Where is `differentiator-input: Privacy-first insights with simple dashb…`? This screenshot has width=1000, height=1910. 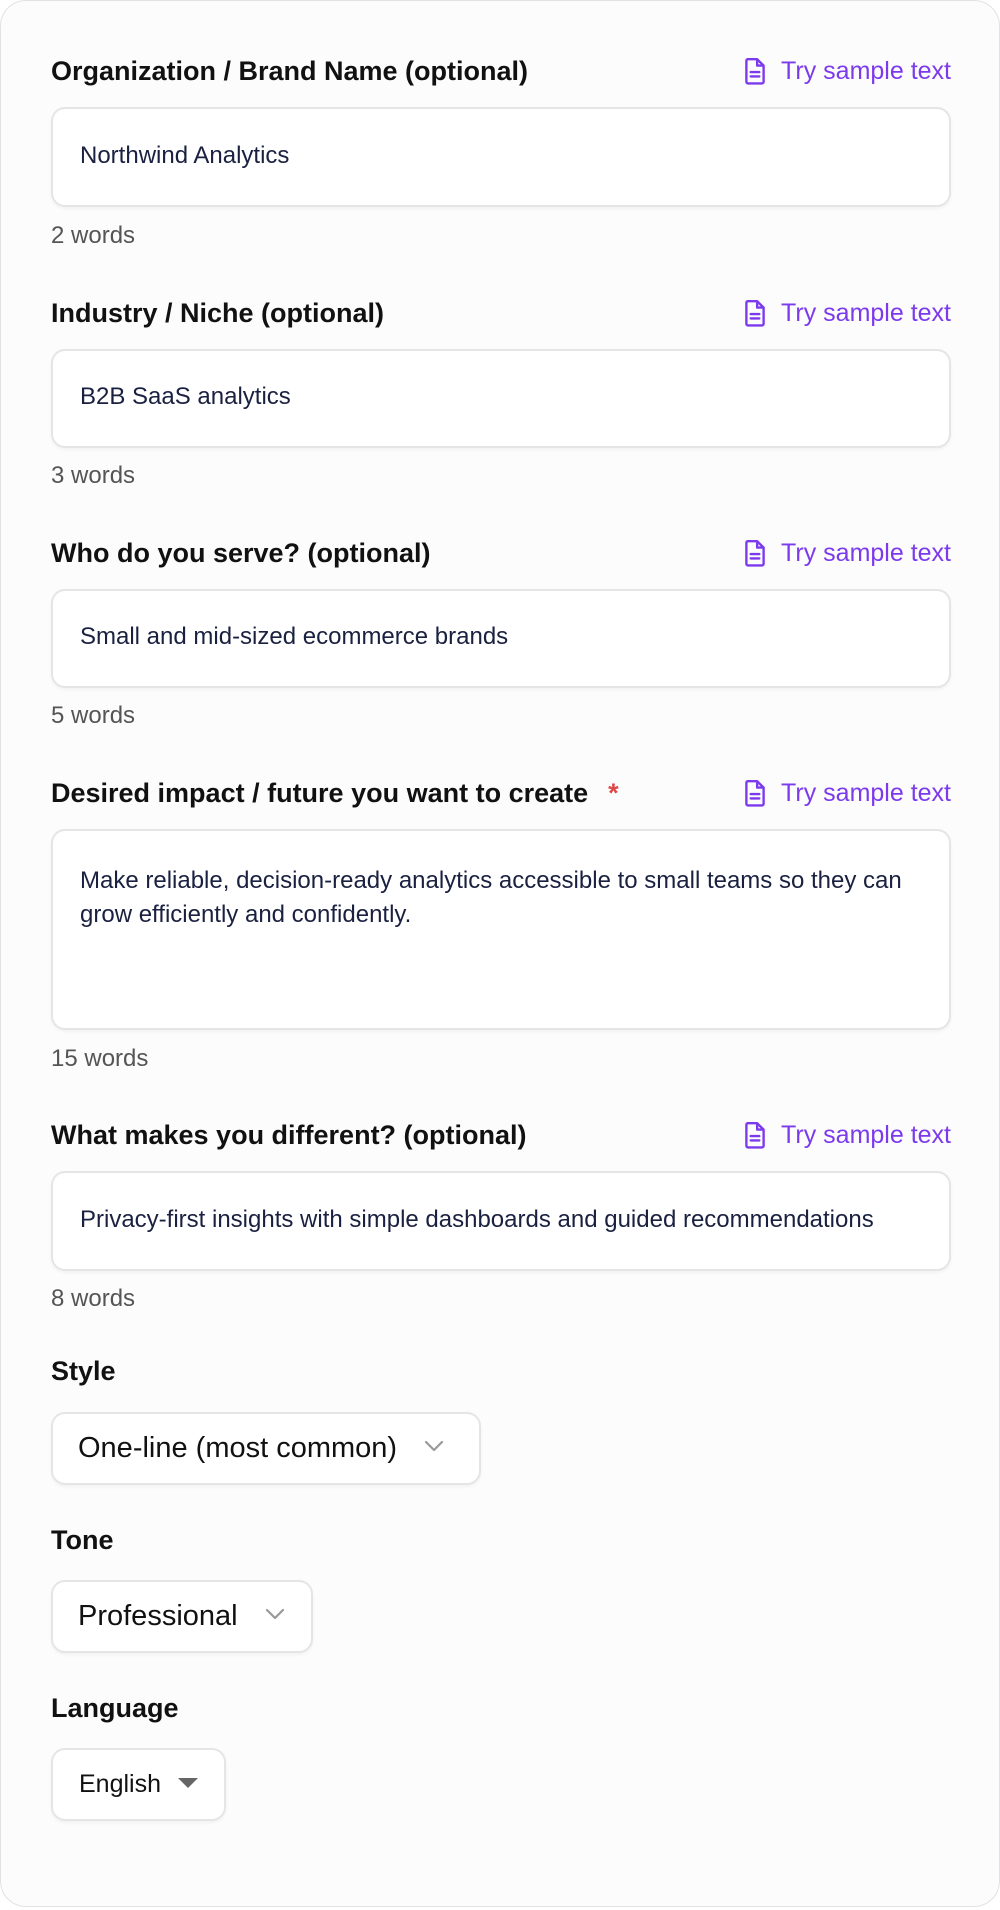 differentiator-input: Privacy-first insights with simple dashb… is located at coordinates (501, 1221).